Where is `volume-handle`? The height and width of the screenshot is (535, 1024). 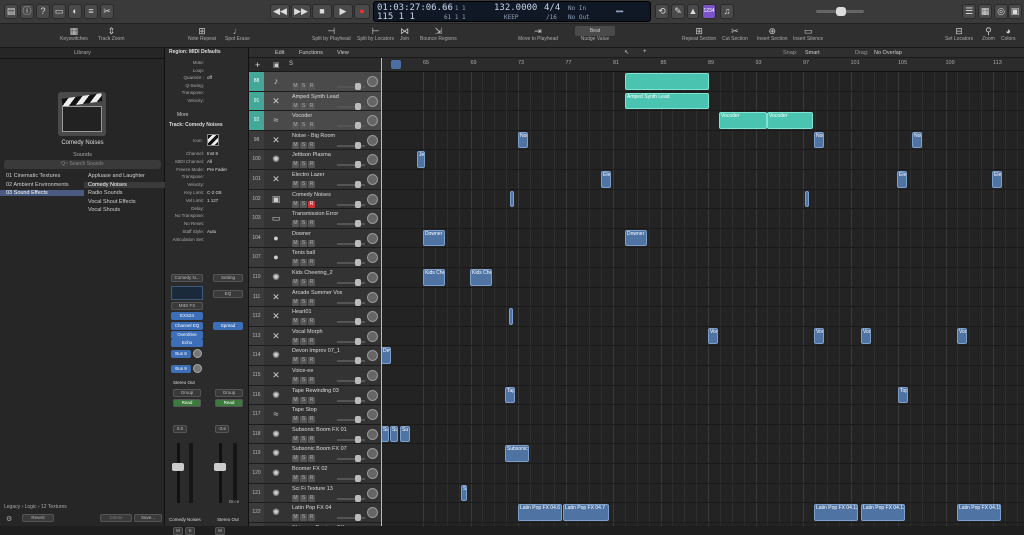
volume-handle is located at coordinates (841, 11).